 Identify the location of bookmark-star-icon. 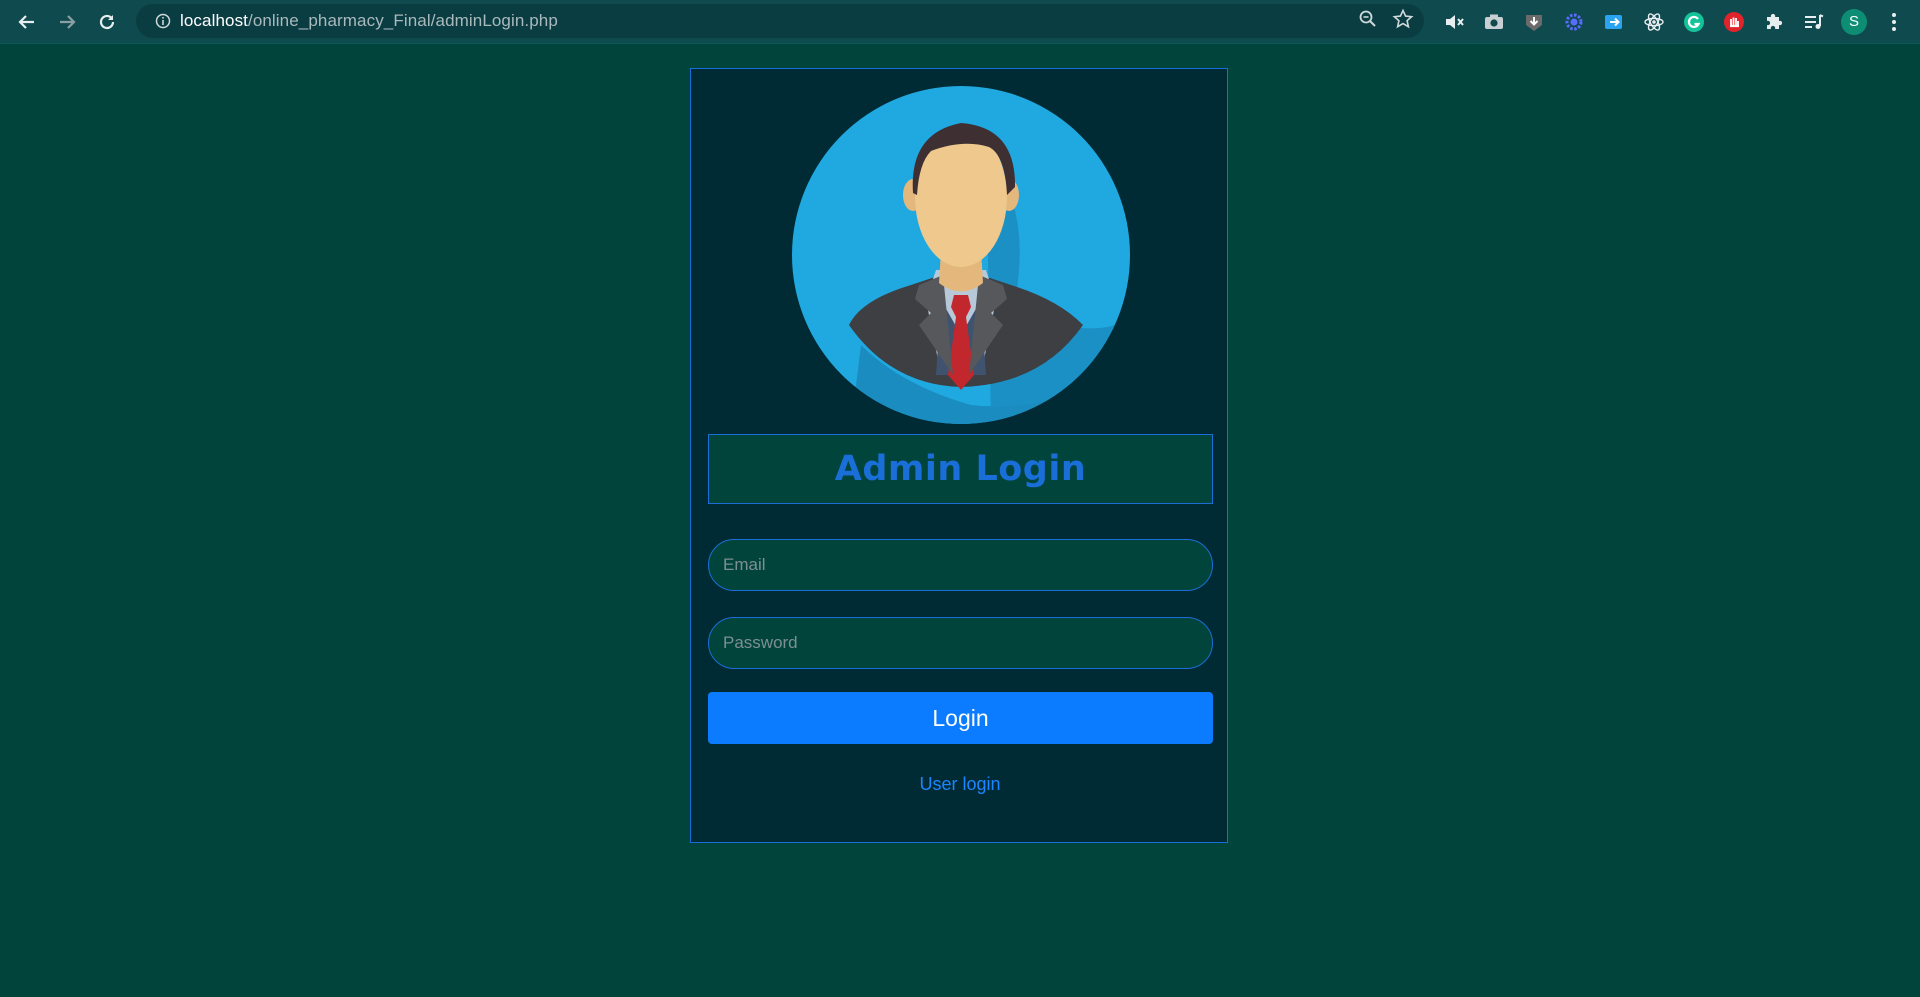
(1403, 21).